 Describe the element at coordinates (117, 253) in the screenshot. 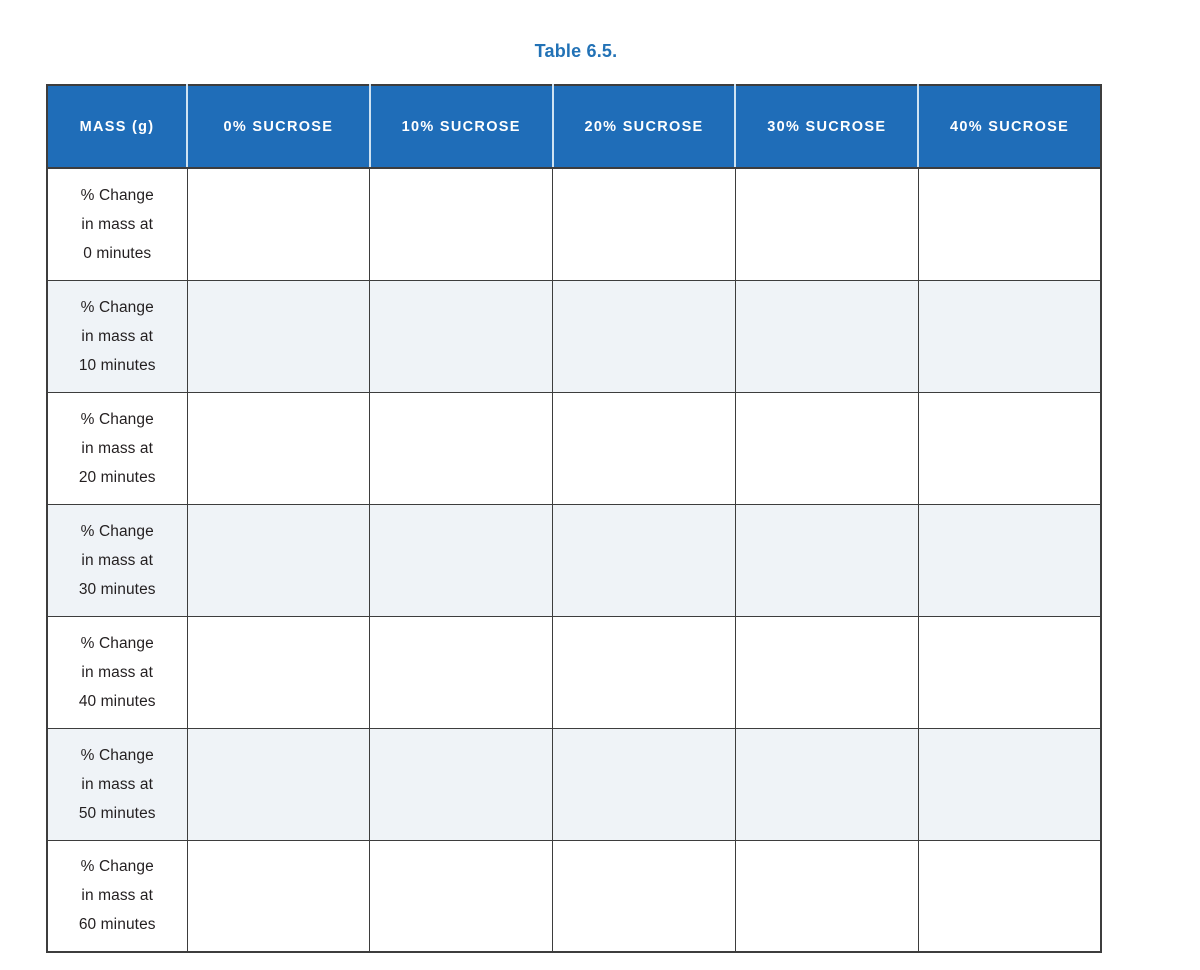

I see `row-label-line: 0 minutes` at that location.